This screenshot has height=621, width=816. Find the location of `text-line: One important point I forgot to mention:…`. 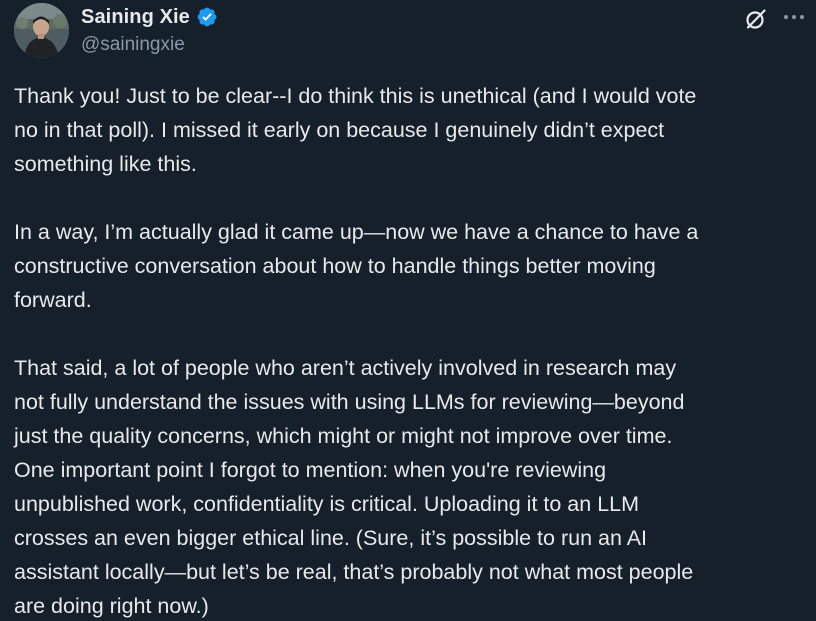

text-line: One important point I forgot to mention:… is located at coordinates (310, 470).